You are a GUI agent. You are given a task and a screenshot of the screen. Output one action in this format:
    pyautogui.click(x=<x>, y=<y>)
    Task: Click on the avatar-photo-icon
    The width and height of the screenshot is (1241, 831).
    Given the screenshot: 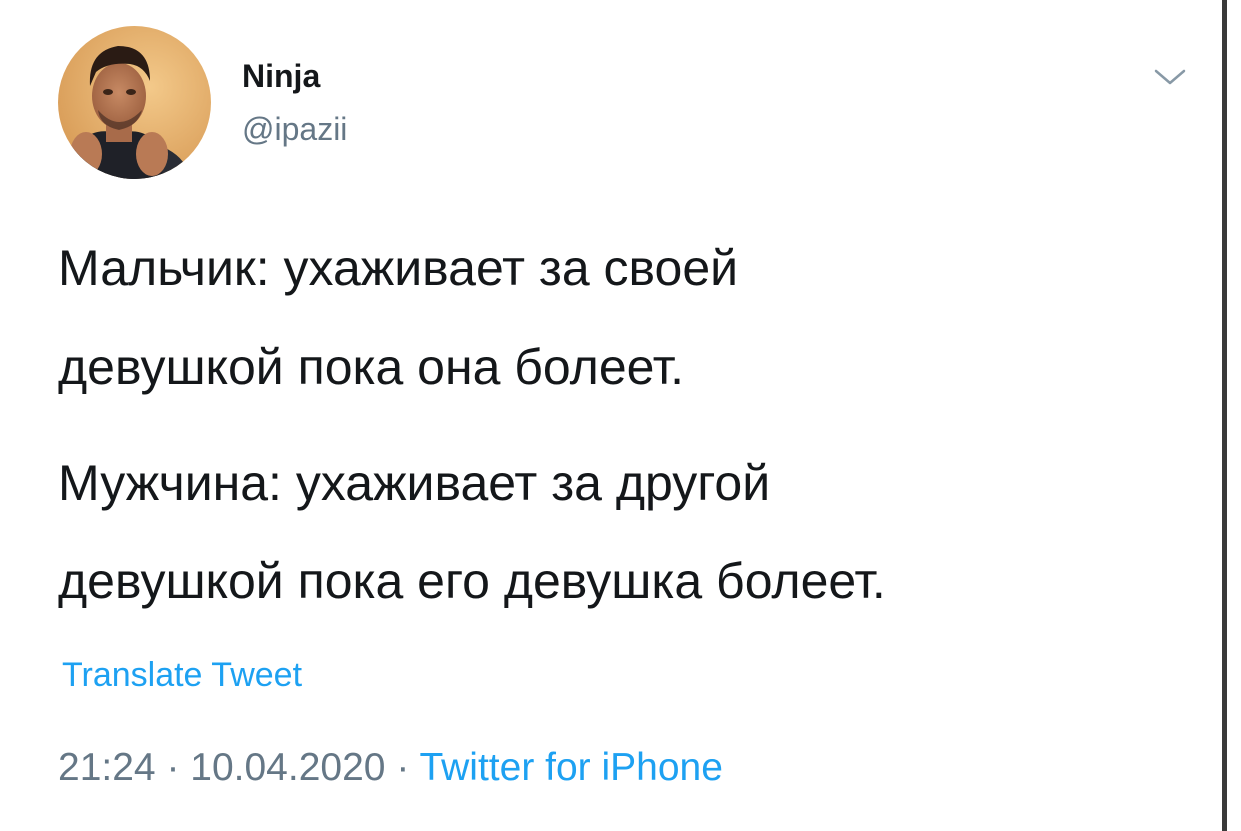 What is the action you would take?
    pyautogui.click(x=134, y=102)
    